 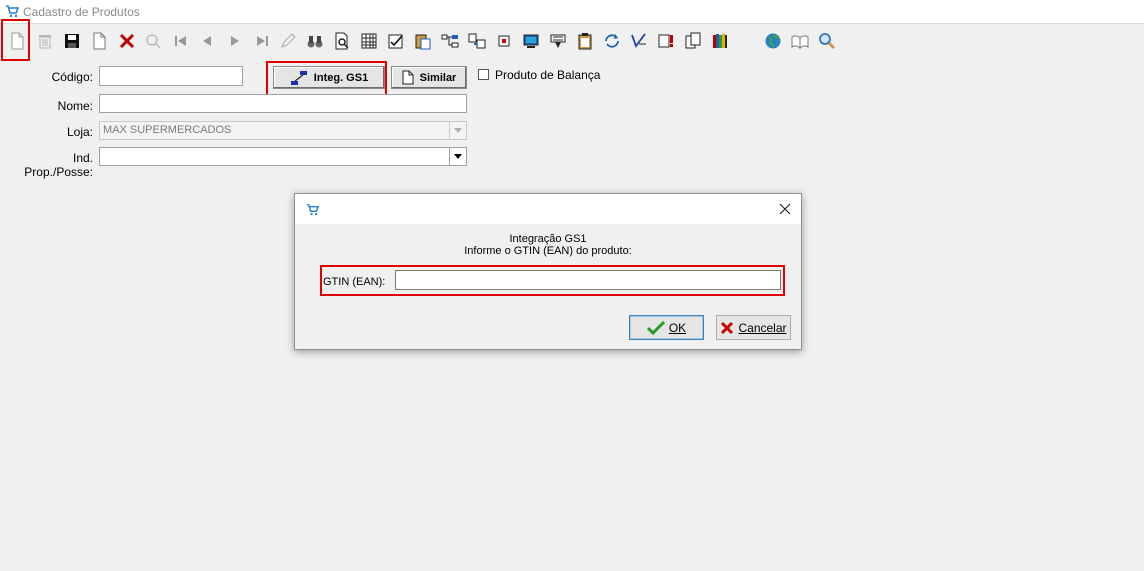 I want to click on monitor-icon, so click(x=531, y=41).